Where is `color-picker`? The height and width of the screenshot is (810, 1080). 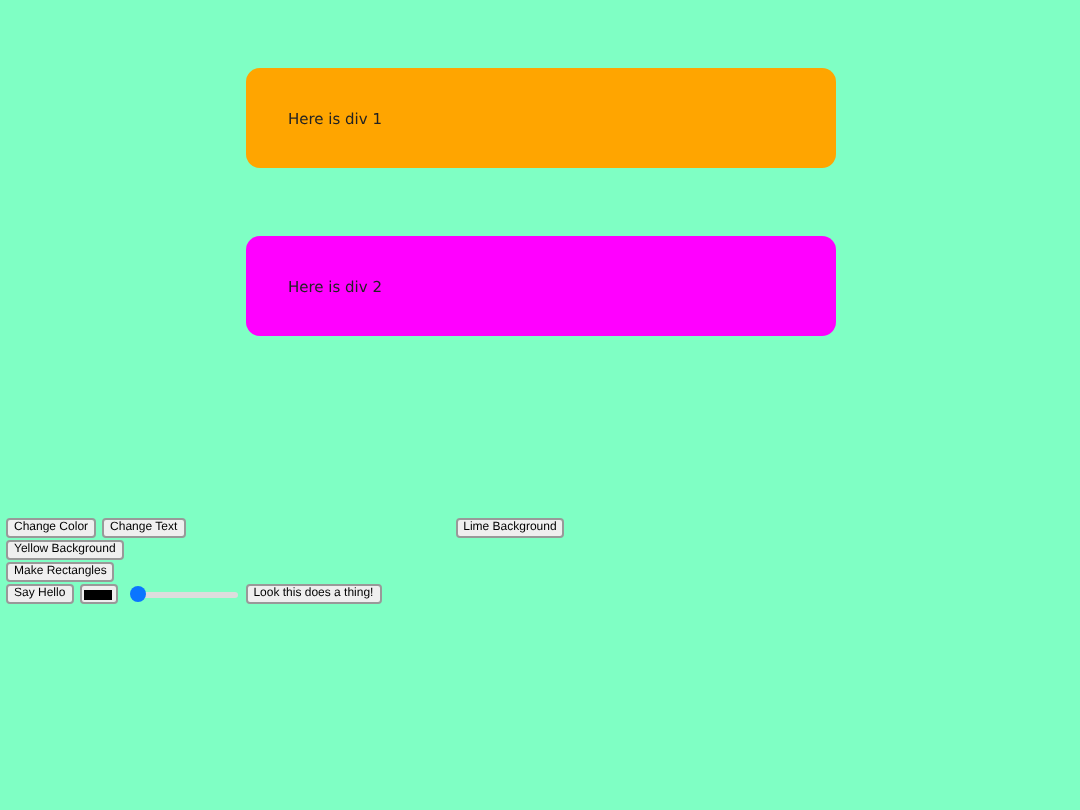
color-picker is located at coordinates (98, 594).